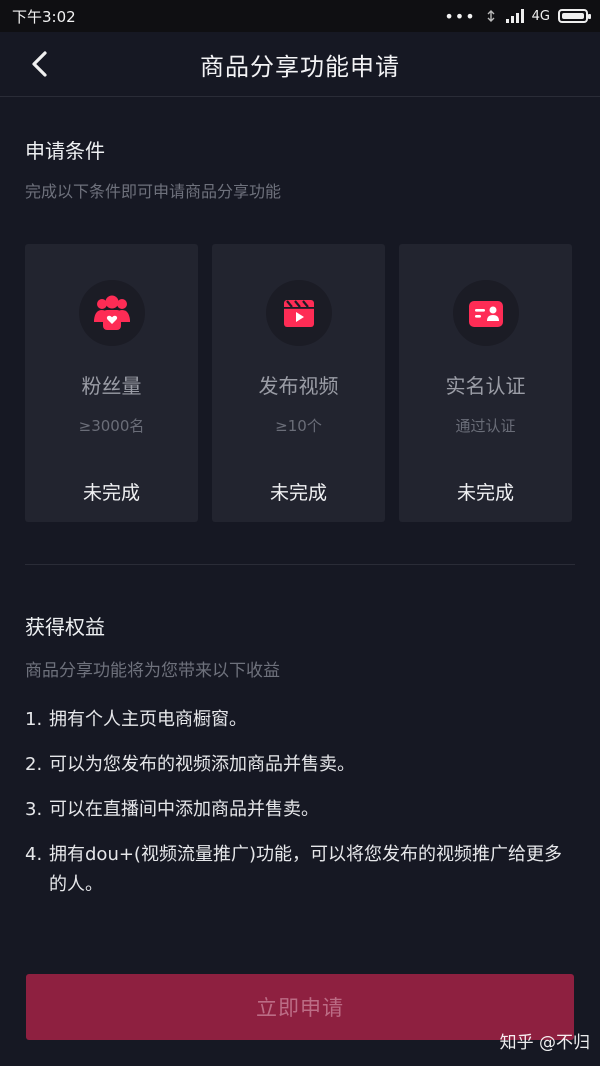 The image size is (600, 1066). Describe the element at coordinates (111, 426) in the screenshot. I see `card-requirement: ≥3000名` at that location.